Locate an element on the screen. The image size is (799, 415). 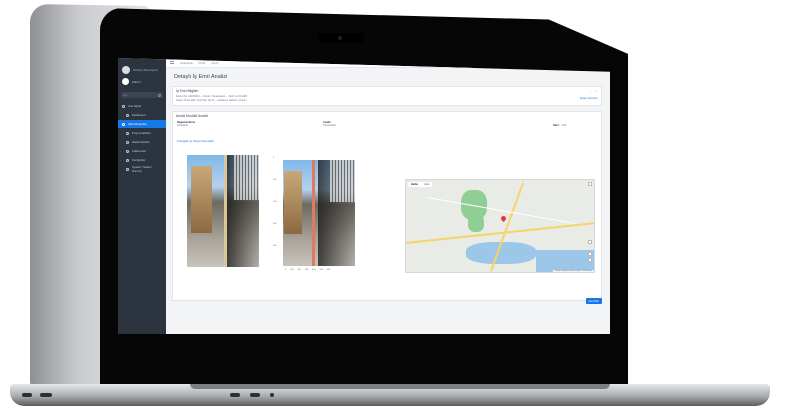
sidebar-item-label: Ayarlar / Sistem Durumu is located at coordinates (141, 169).